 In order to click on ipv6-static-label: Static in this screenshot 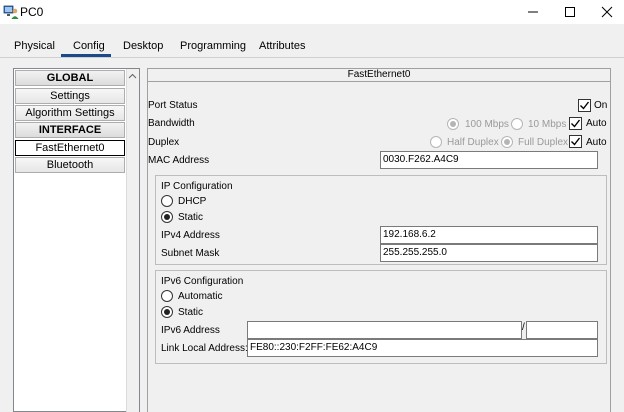, I will do `click(191, 312)`.